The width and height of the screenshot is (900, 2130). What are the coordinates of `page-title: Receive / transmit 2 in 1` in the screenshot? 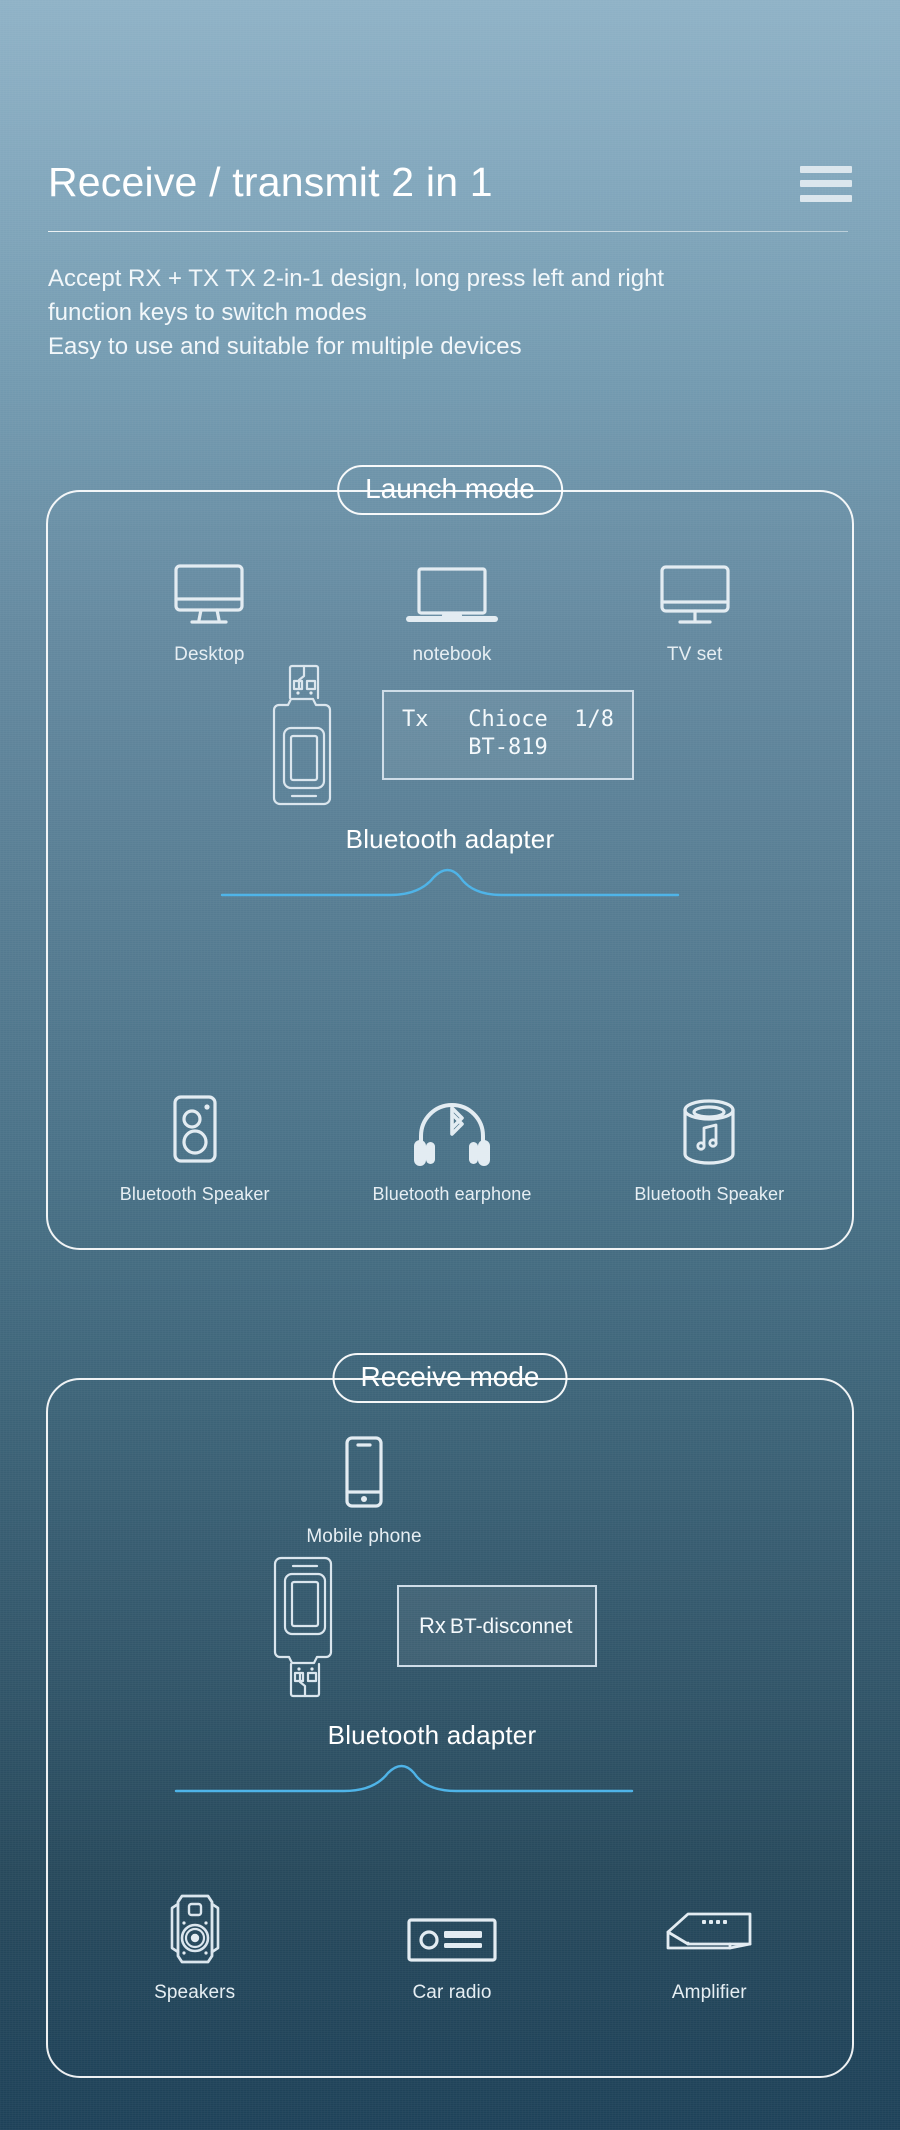 It's located at (270, 182).